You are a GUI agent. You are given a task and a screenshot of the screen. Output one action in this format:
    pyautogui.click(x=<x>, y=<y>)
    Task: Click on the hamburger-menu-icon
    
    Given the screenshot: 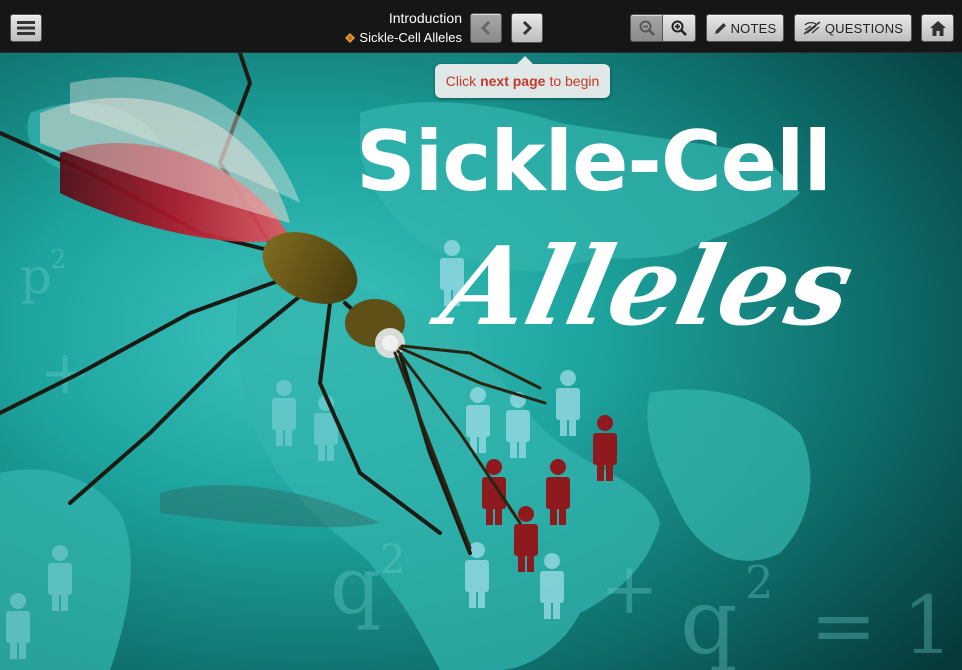 What is the action you would take?
    pyautogui.click(x=26, y=28)
    